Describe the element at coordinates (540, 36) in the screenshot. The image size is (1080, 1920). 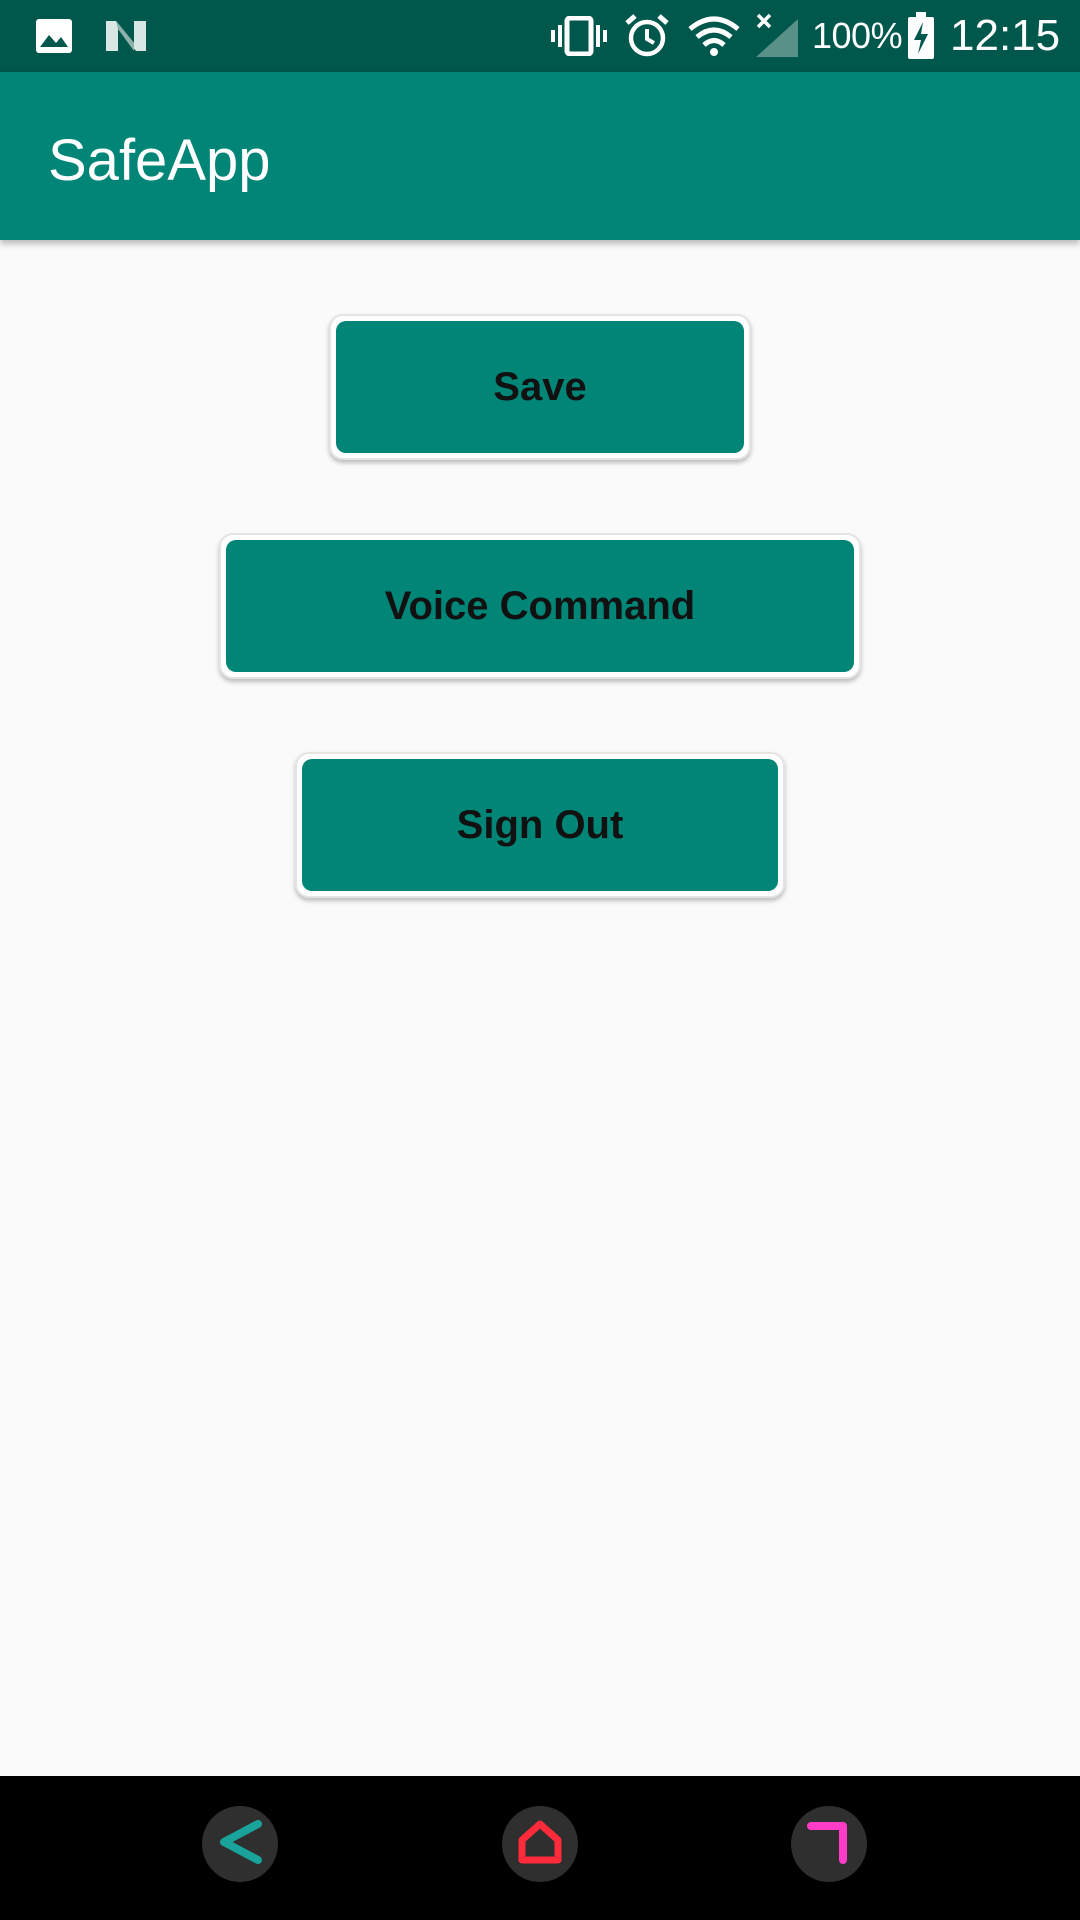
I see `status-bar: 100% 12:15` at that location.